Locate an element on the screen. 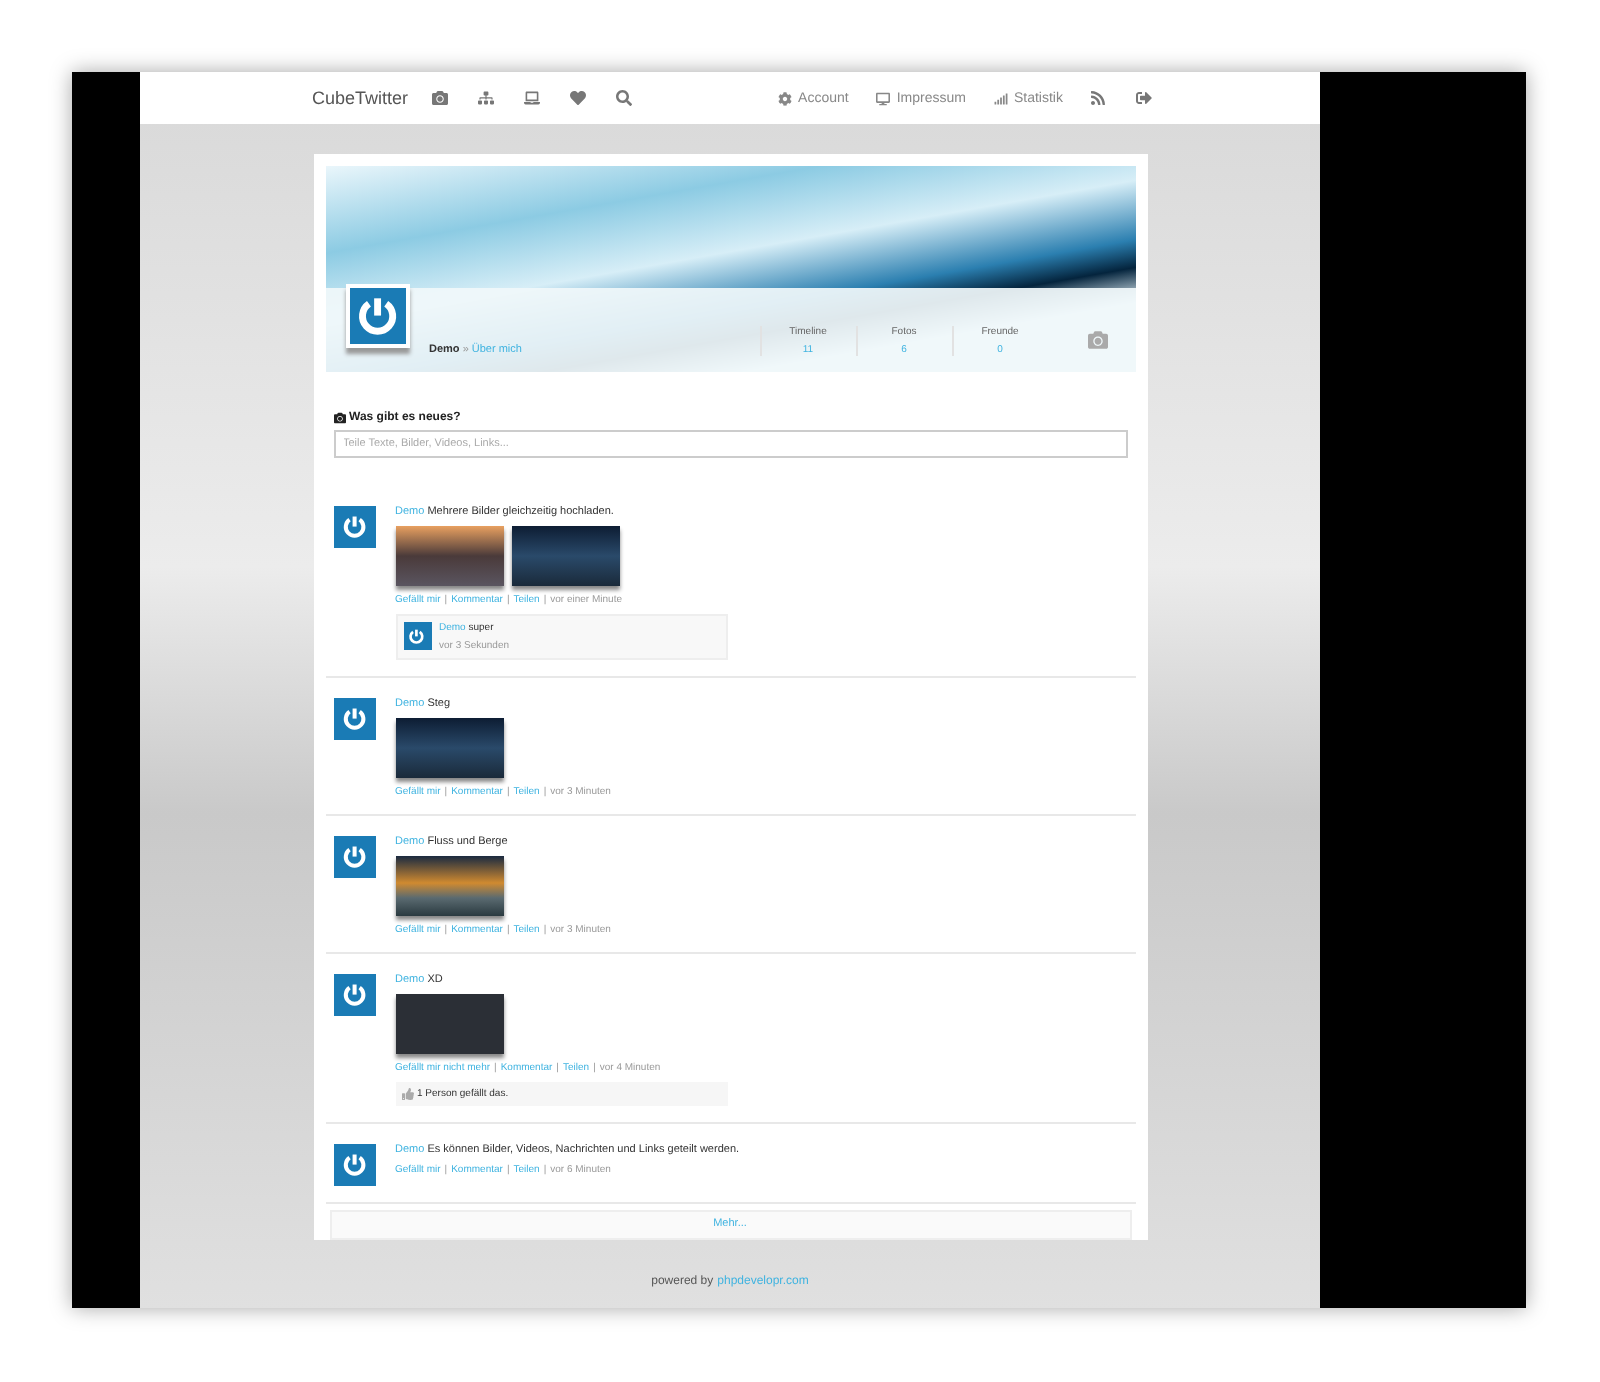 This screenshot has width=1600, height=1382. bar-chart-icon is located at coordinates (1000, 98).